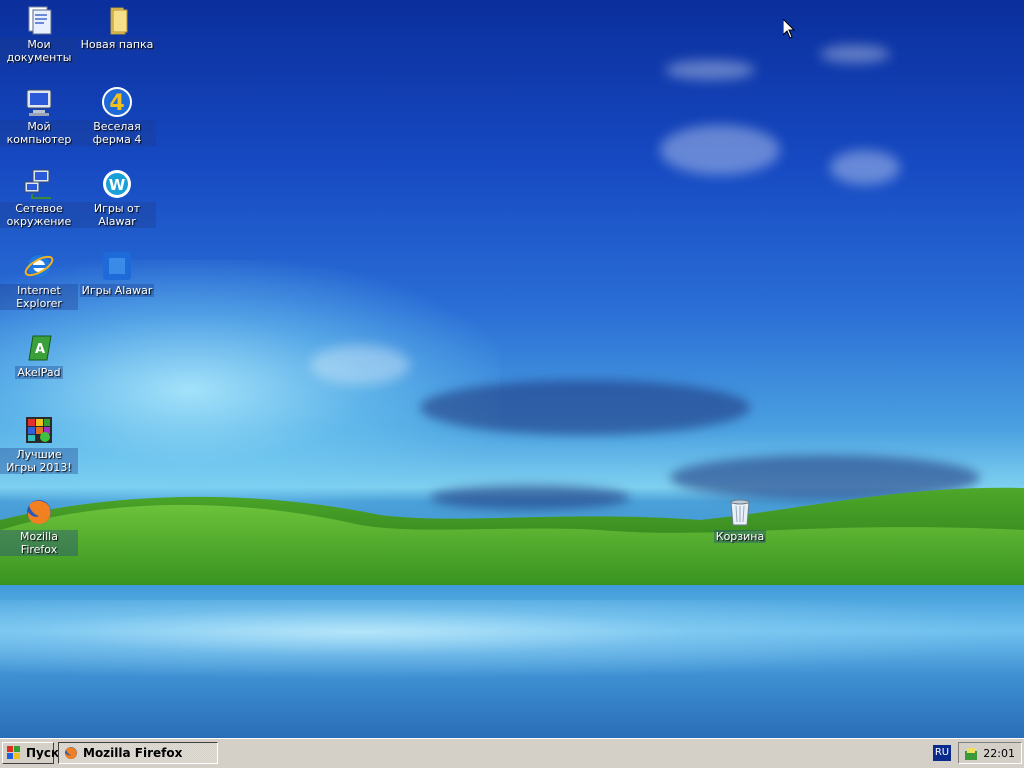 Image resolution: width=1024 pixels, height=768 pixels. What do you see at coordinates (39, 430) in the screenshot?
I see `best-games-icon` at bounding box center [39, 430].